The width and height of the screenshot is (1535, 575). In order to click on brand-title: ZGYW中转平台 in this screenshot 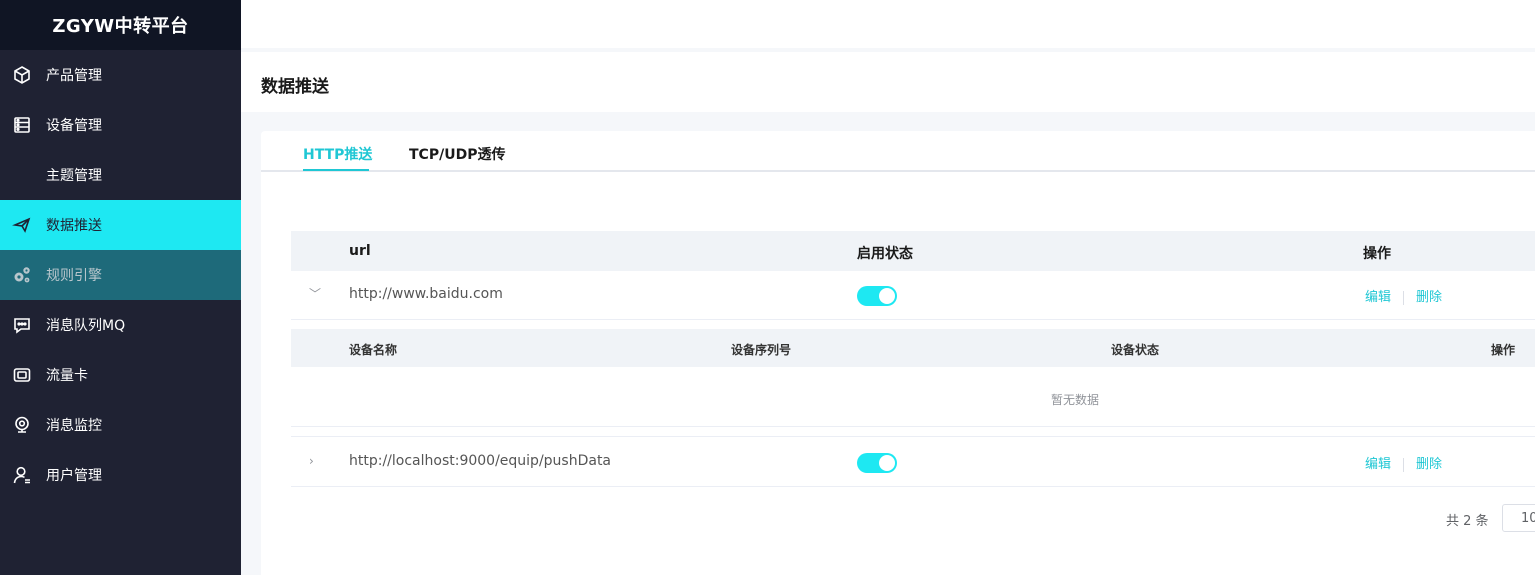, I will do `click(120, 25)`.